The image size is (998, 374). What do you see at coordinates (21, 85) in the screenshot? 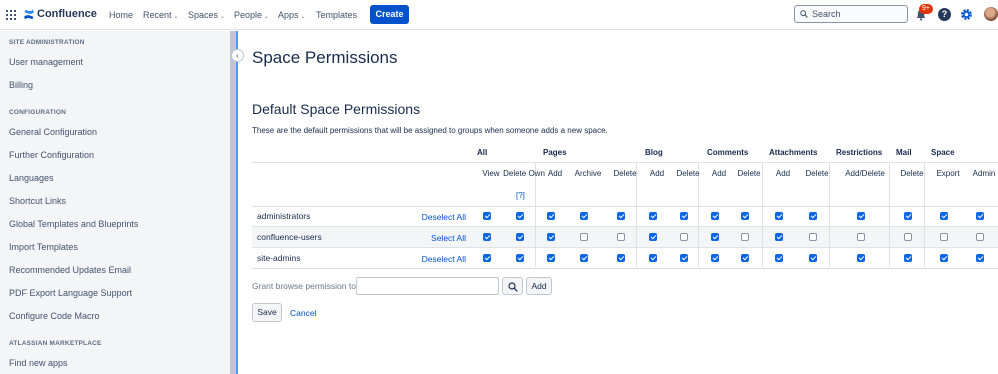
I see `sidebar-item-billing: Billing` at bounding box center [21, 85].